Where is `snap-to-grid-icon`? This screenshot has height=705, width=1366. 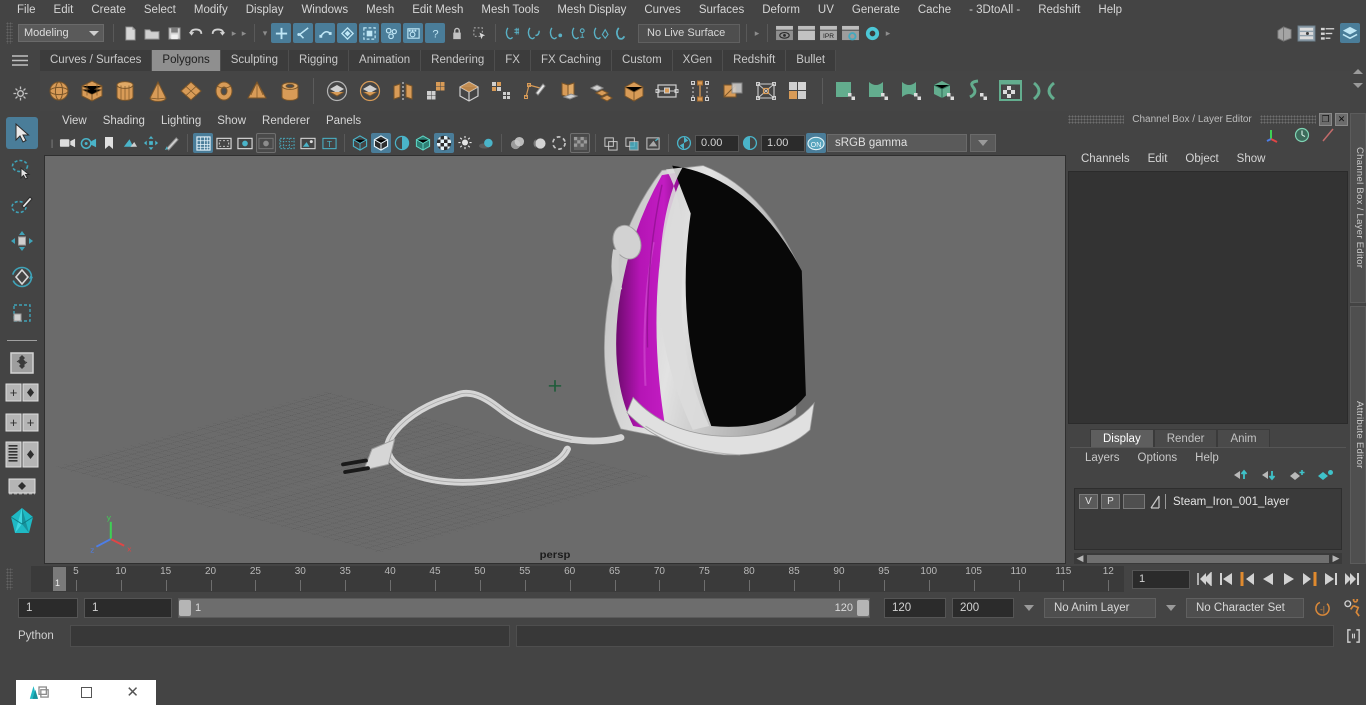 snap-to-grid-icon is located at coordinates (512, 33).